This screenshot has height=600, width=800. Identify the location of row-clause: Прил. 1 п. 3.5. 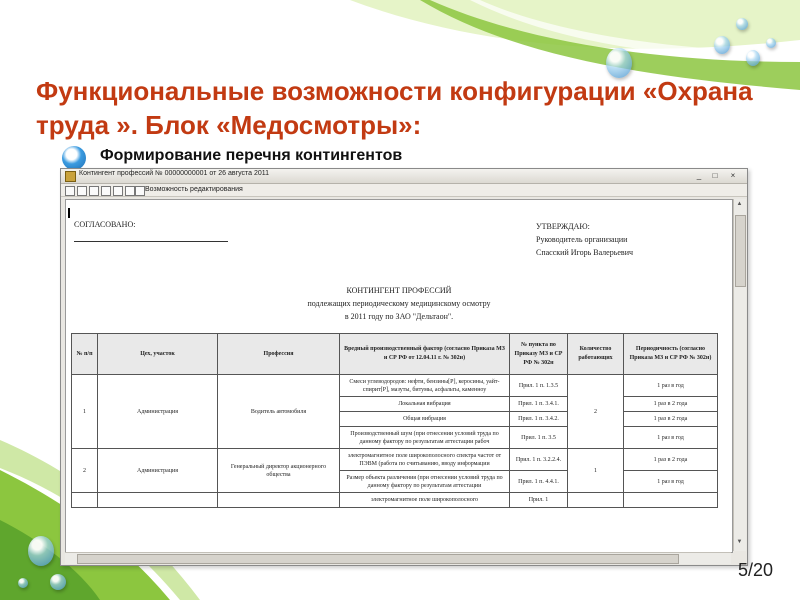
(538, 437).